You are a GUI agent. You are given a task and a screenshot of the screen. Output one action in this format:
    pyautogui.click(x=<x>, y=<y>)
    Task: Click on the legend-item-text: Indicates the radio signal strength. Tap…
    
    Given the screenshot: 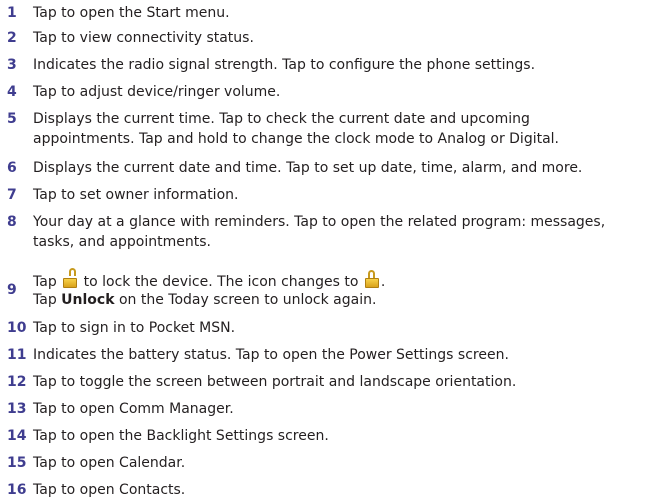 What is the action you would take?
    pyautogui.click(x=351, y=65)
    